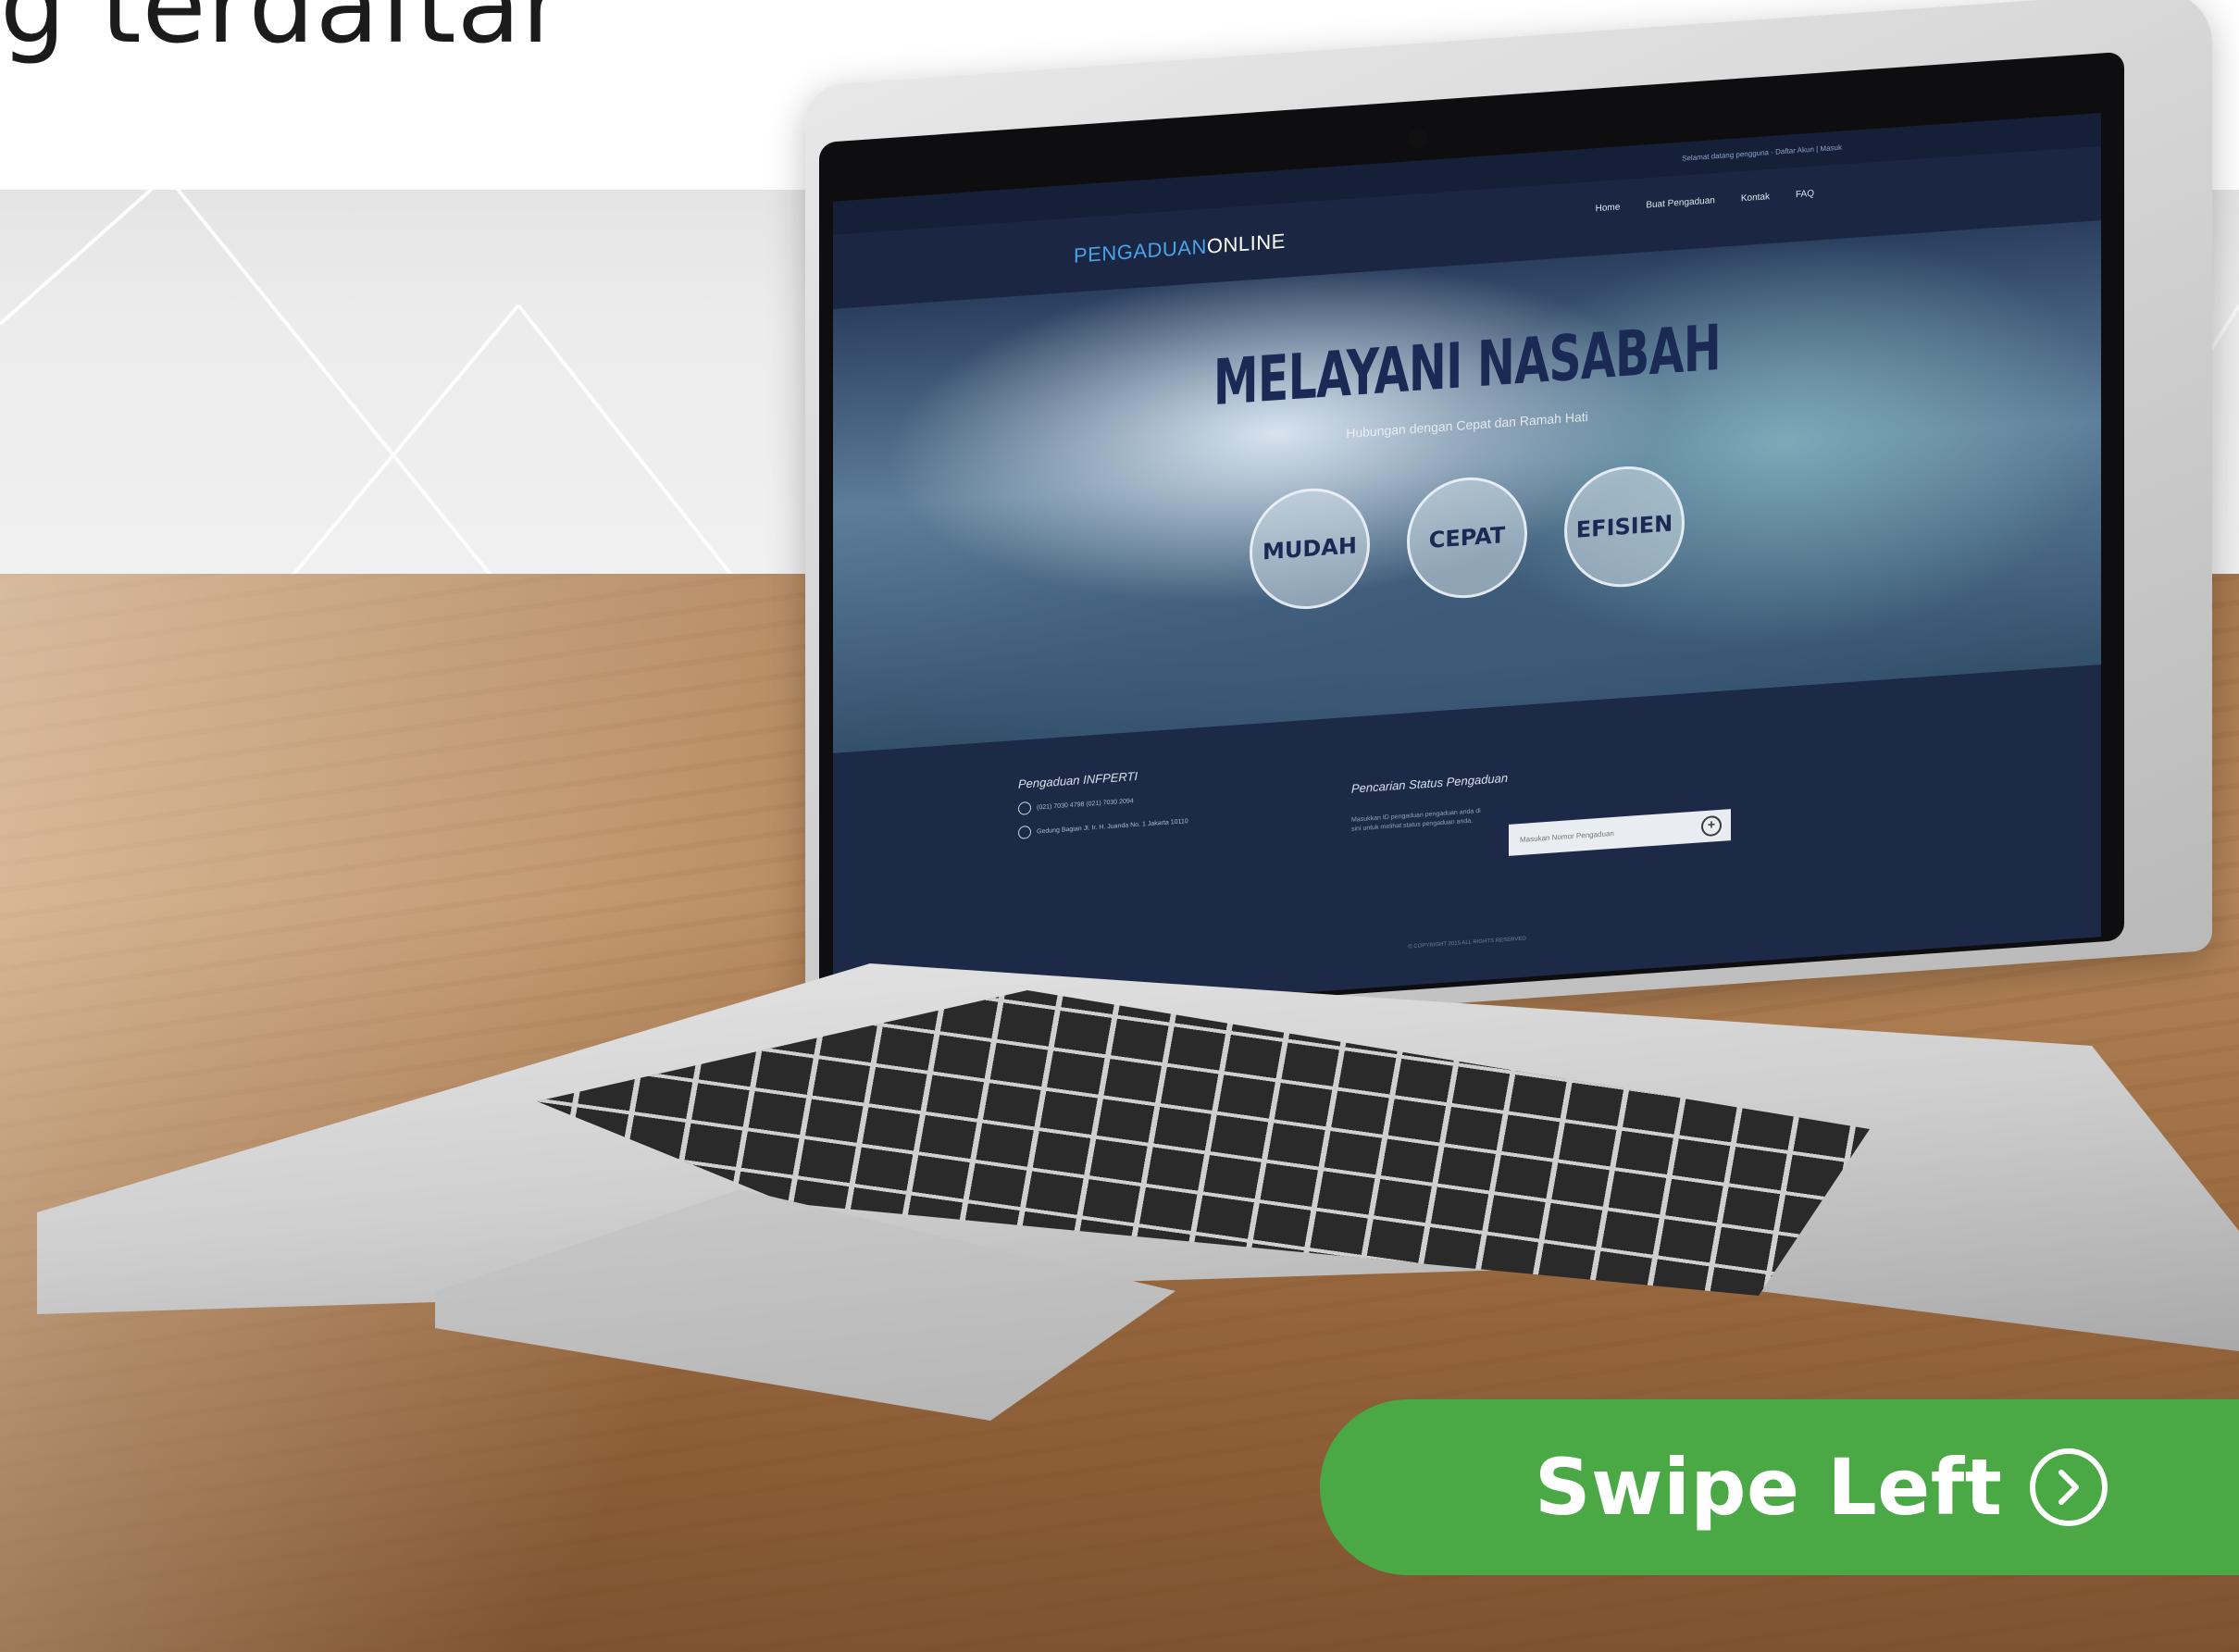 The width and height of the screenshot is (2239, 1652). I want to click on status-search-box: +, so click(1620, 832).